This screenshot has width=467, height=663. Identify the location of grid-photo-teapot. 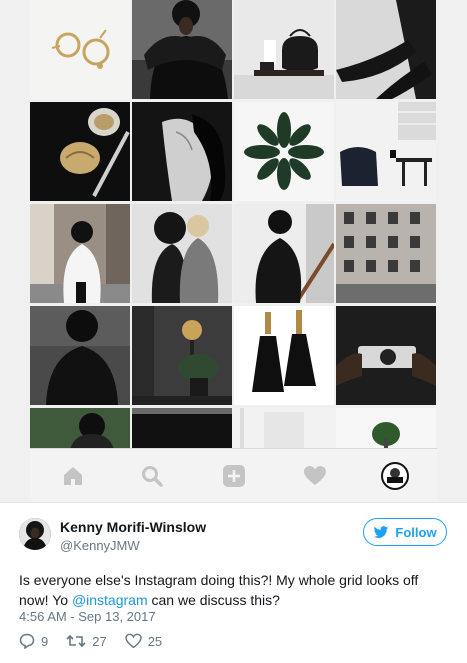
(284, 49).